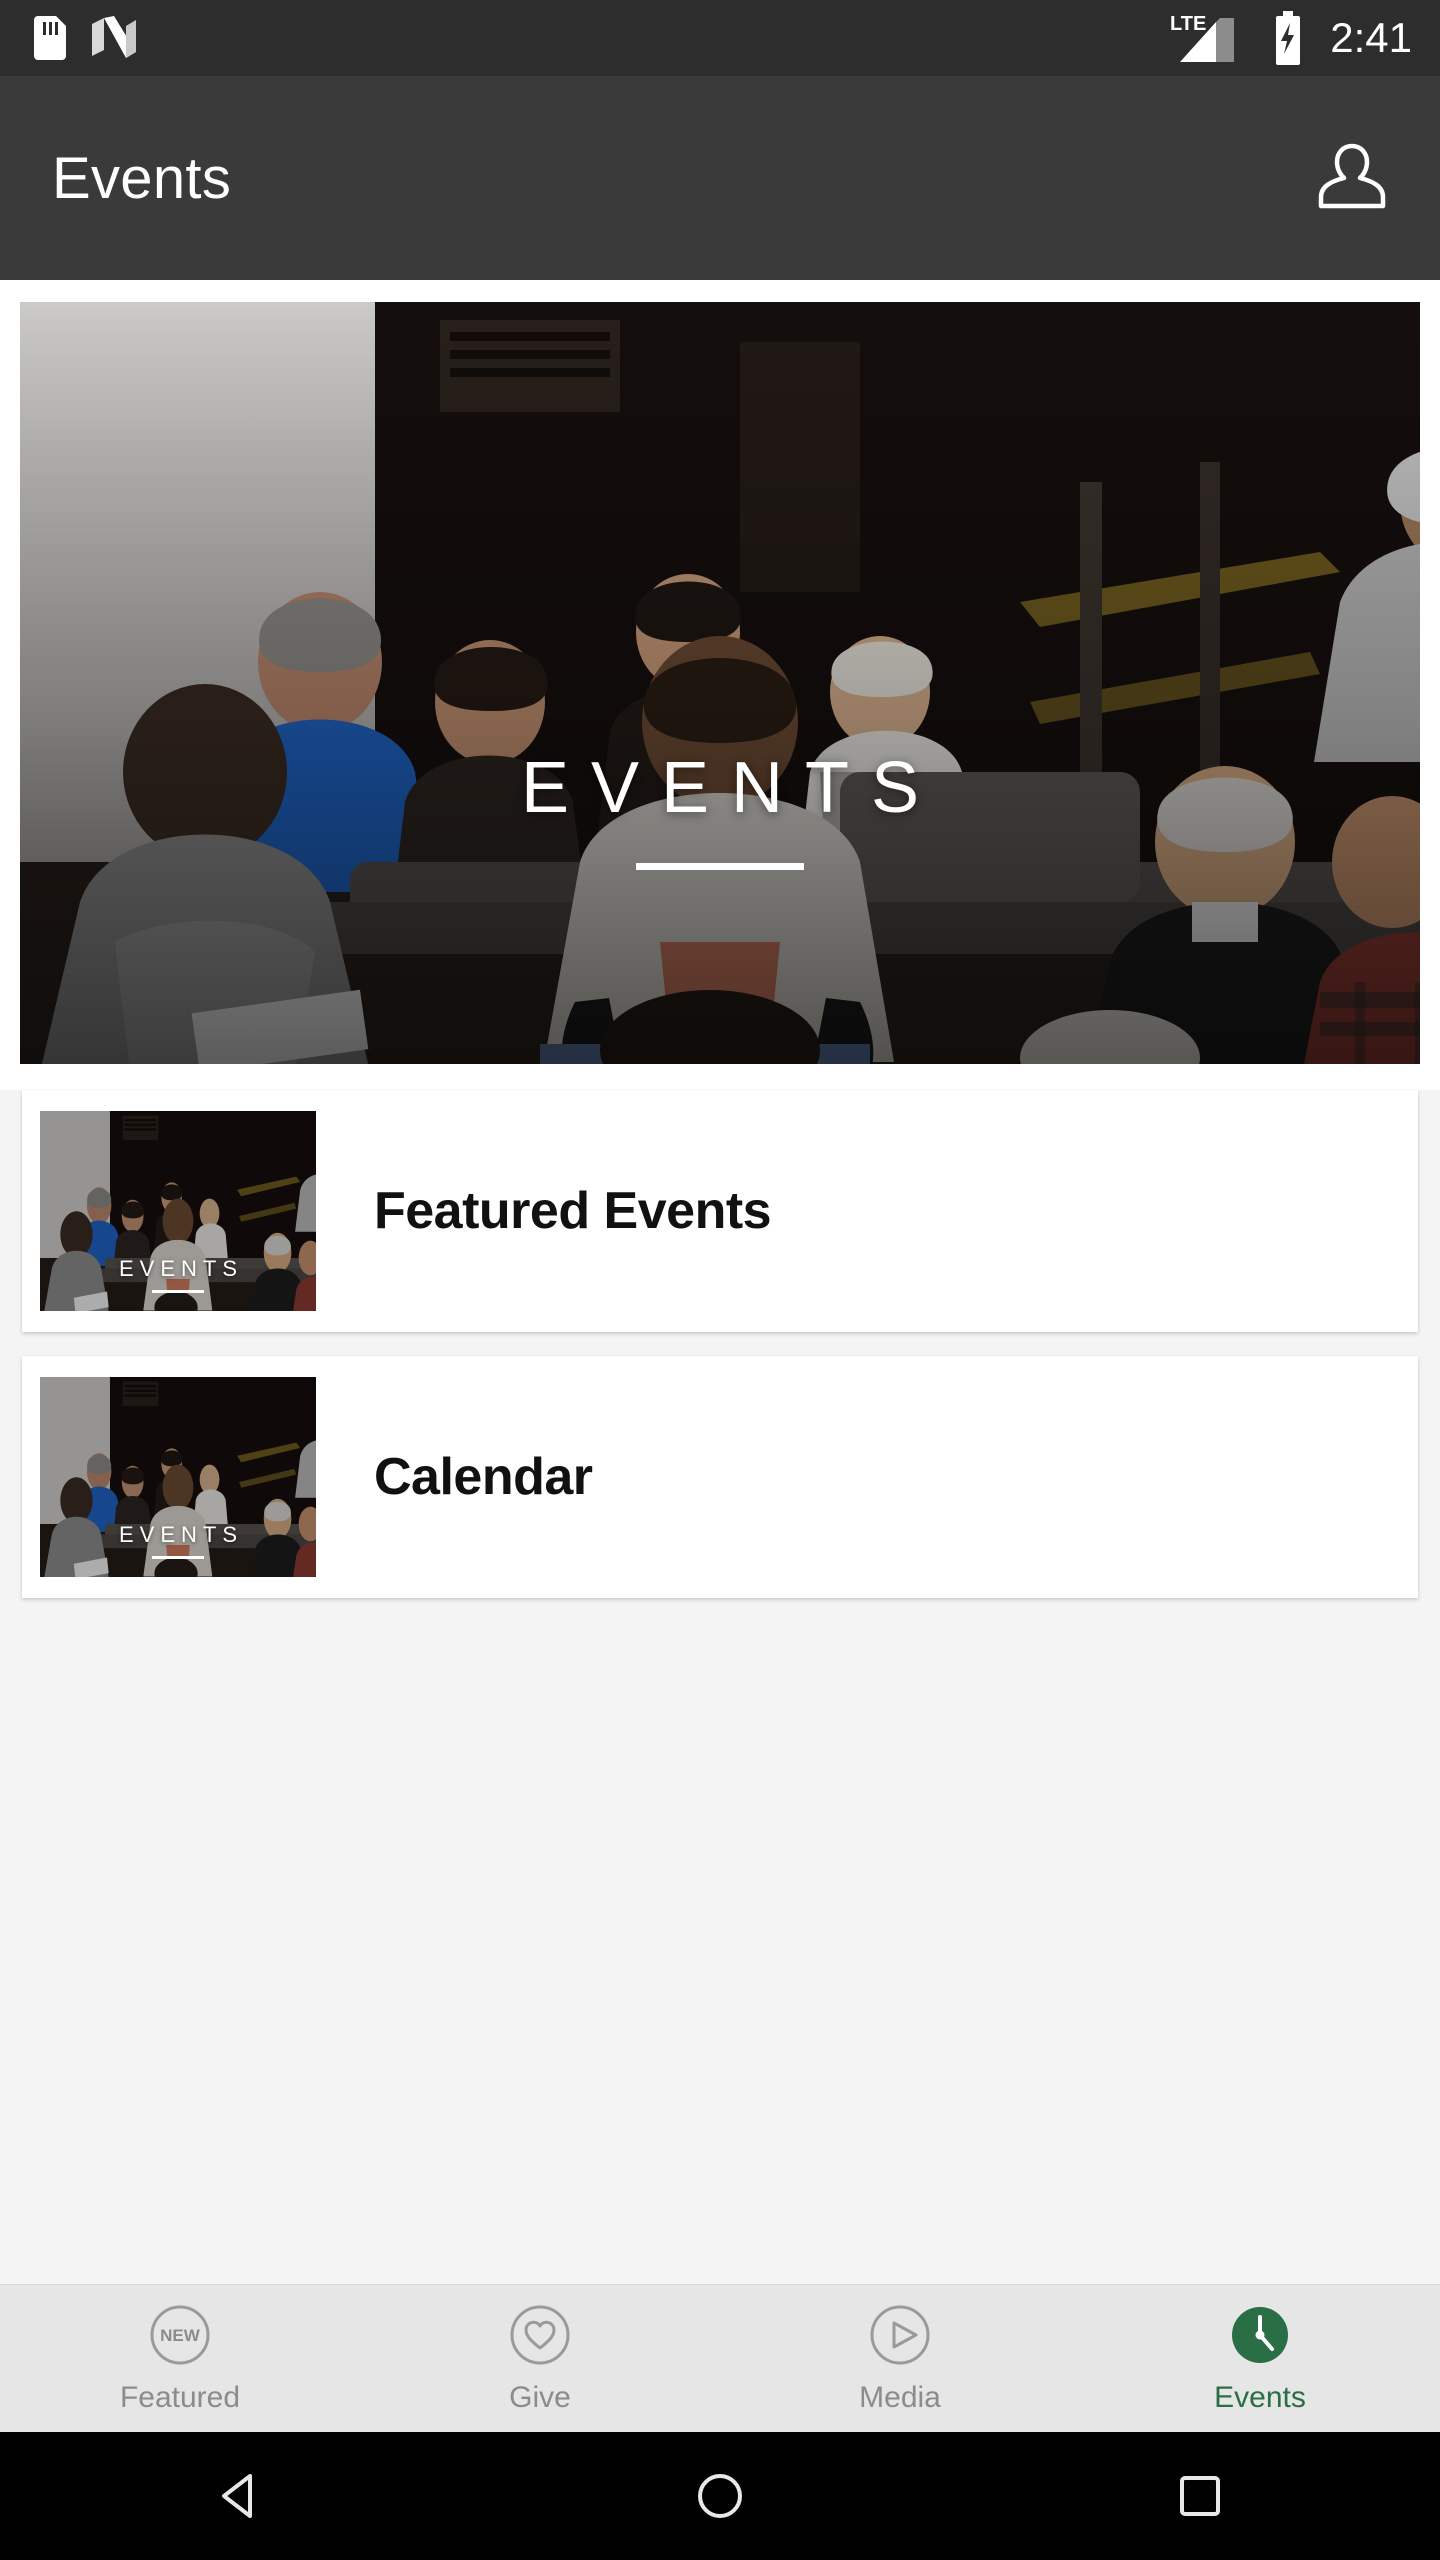 The width and height of the screenshot is (1440, 2560). I want to click on page-title: Events, so click(142, 178).